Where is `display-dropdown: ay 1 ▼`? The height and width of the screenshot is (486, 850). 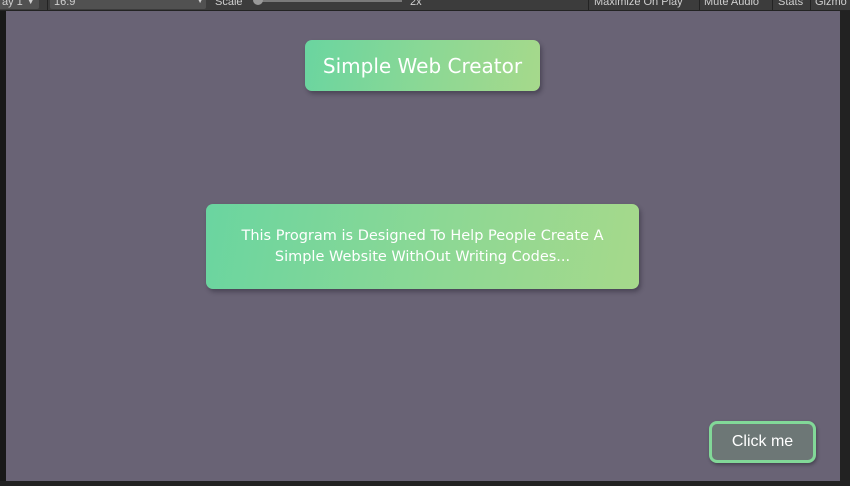 display-dropdown: ay 1 ▼ is located at coordinates (19, 4).